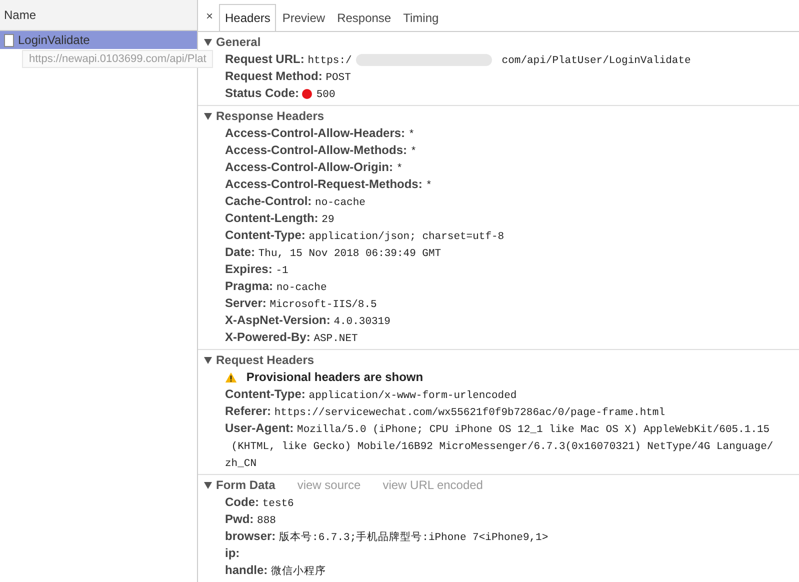  Describe the element at coordinates (232, 553) in the screenshot. I see `header-name: ip:` at that location.